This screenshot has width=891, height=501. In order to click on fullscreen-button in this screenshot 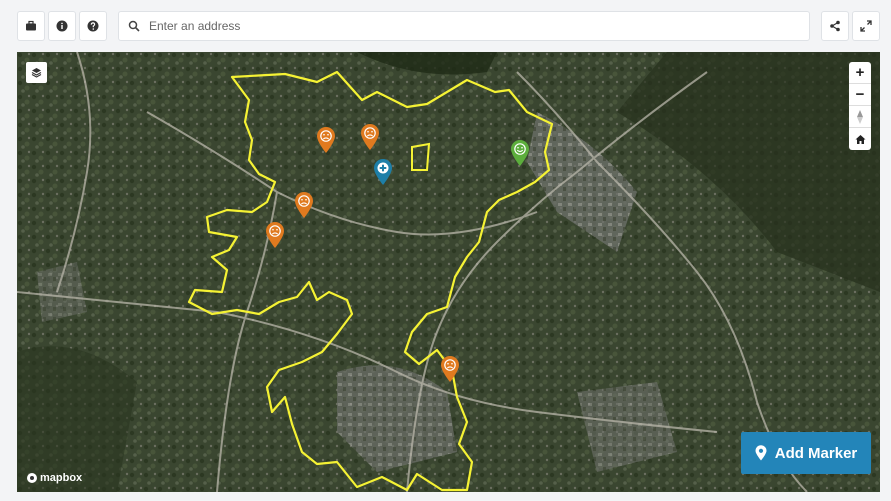, I will do `click(866, 26)`.